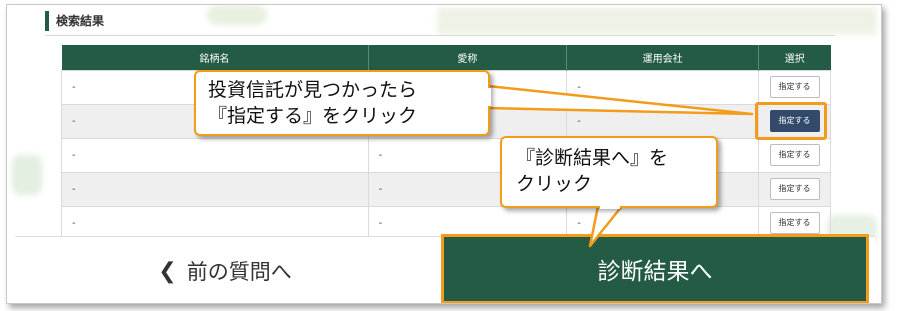 The image size is (900, 311). Describe the element at coordinates (468, 57) in the screenshot. I see `column-header-nickname: 愛称` at that location.